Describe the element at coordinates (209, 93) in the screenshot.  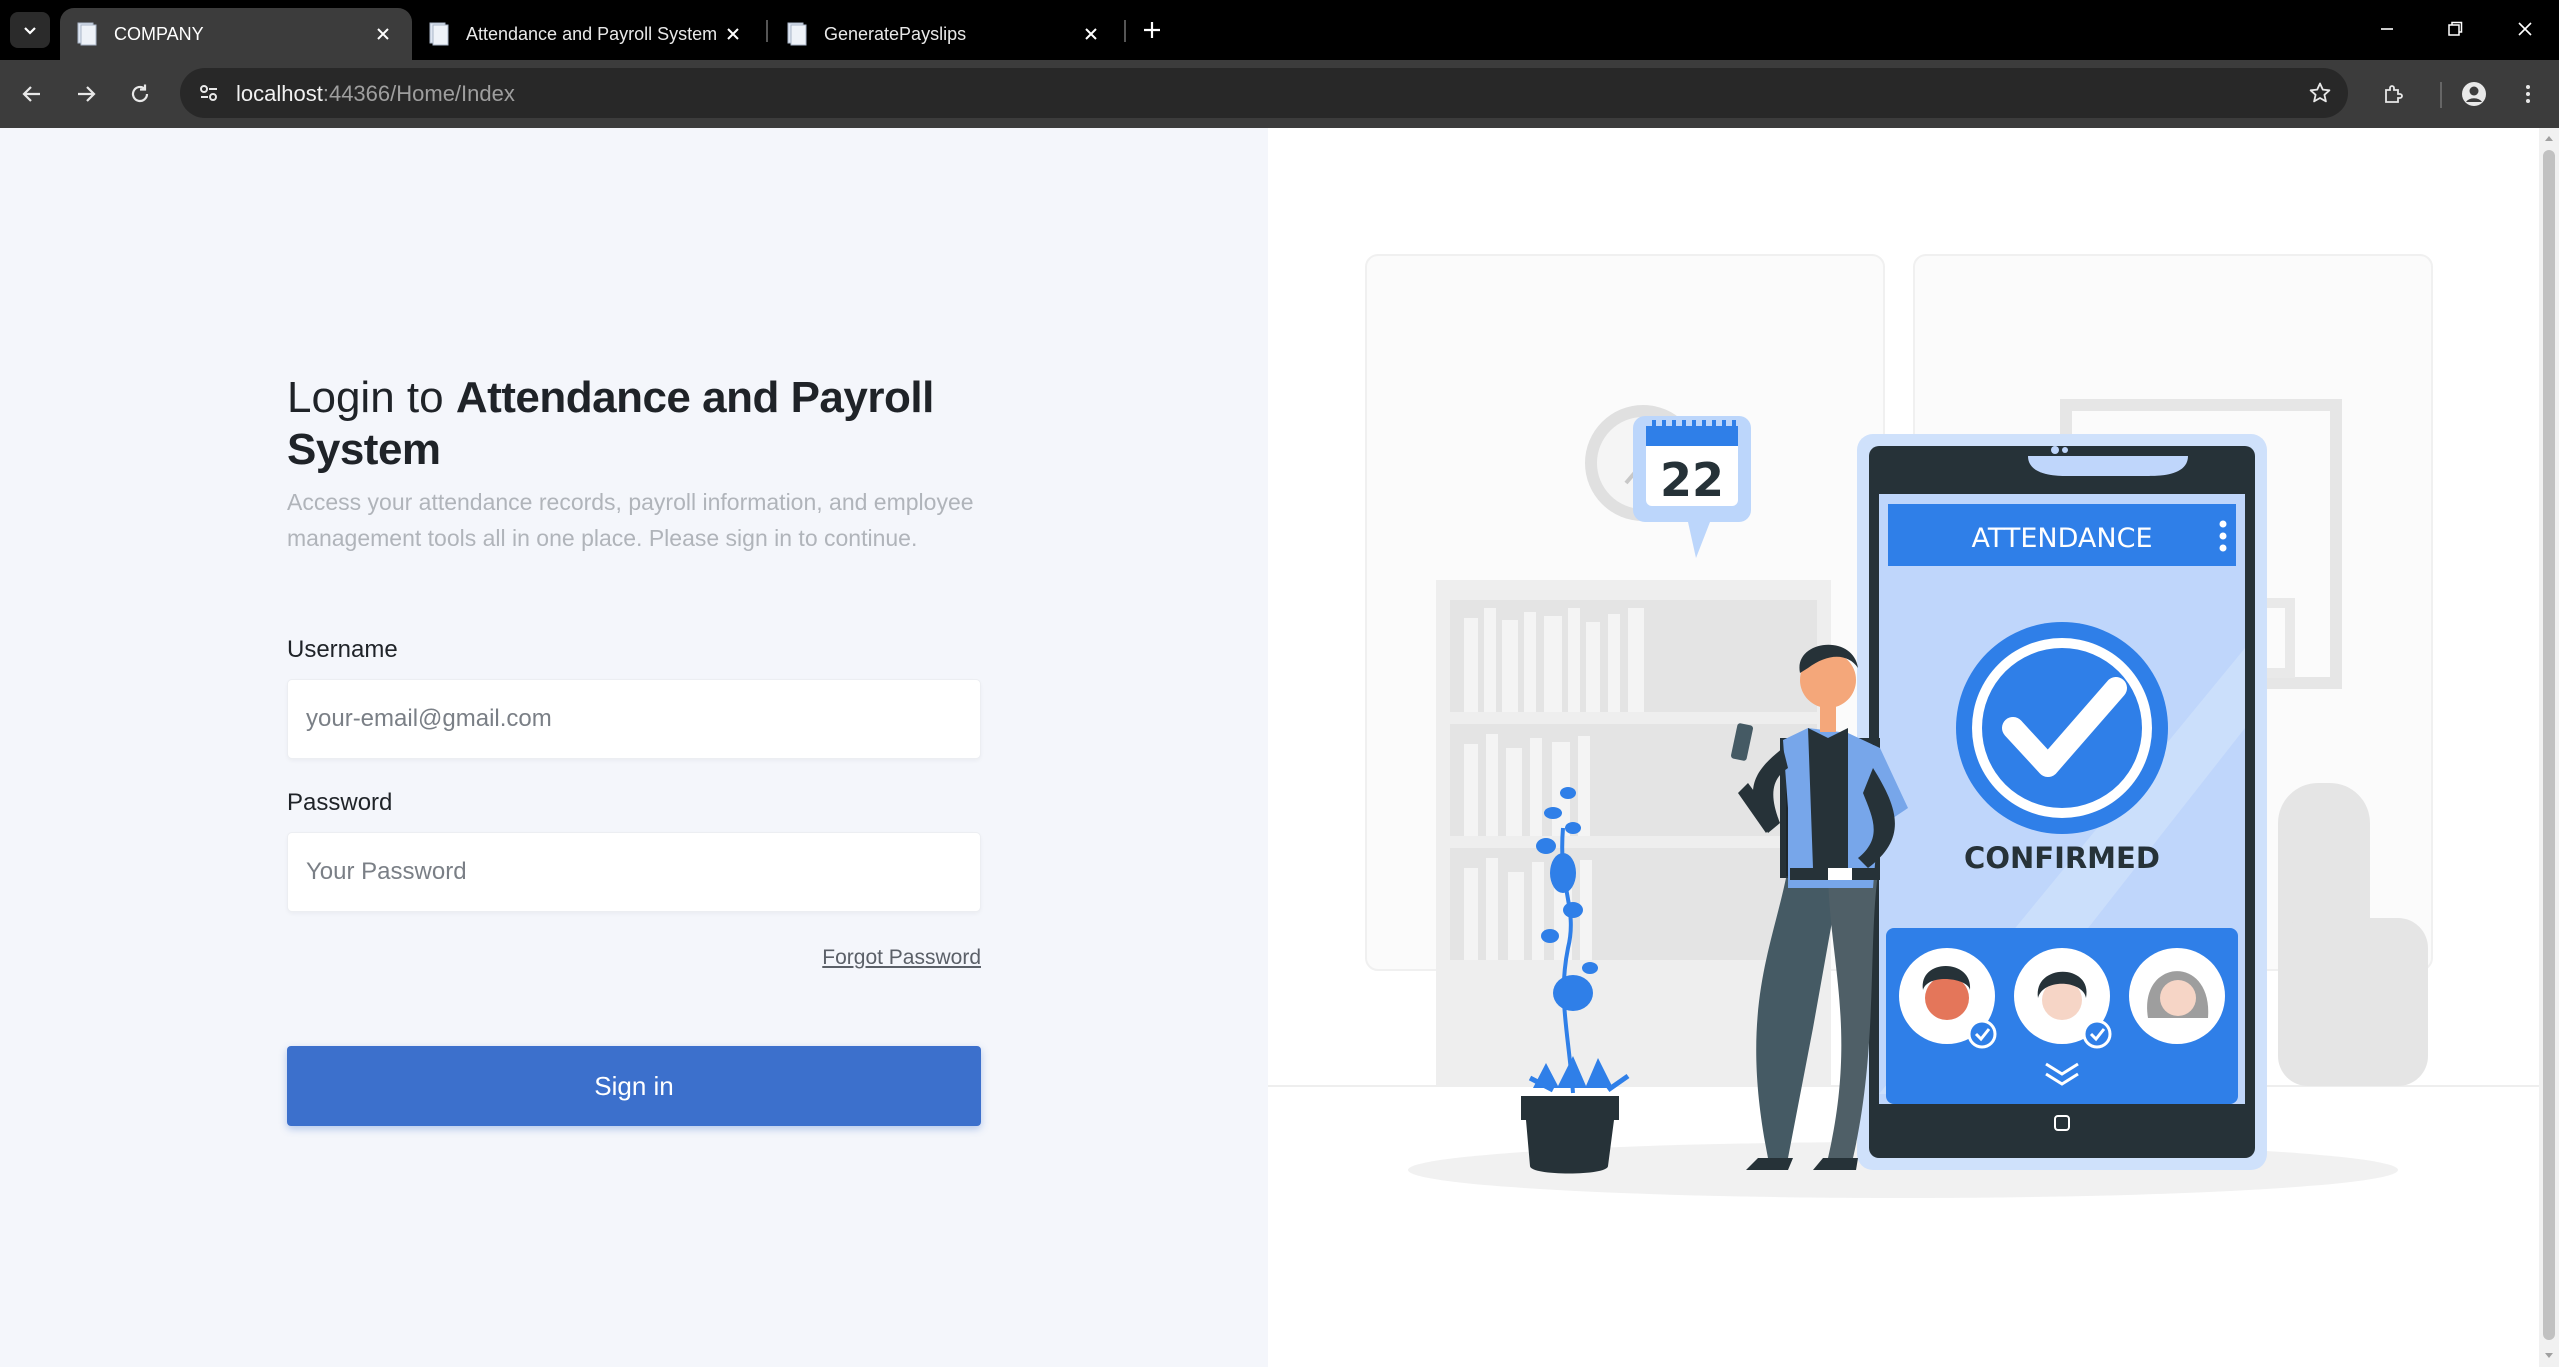
I see `site-settings-icon` at that location.